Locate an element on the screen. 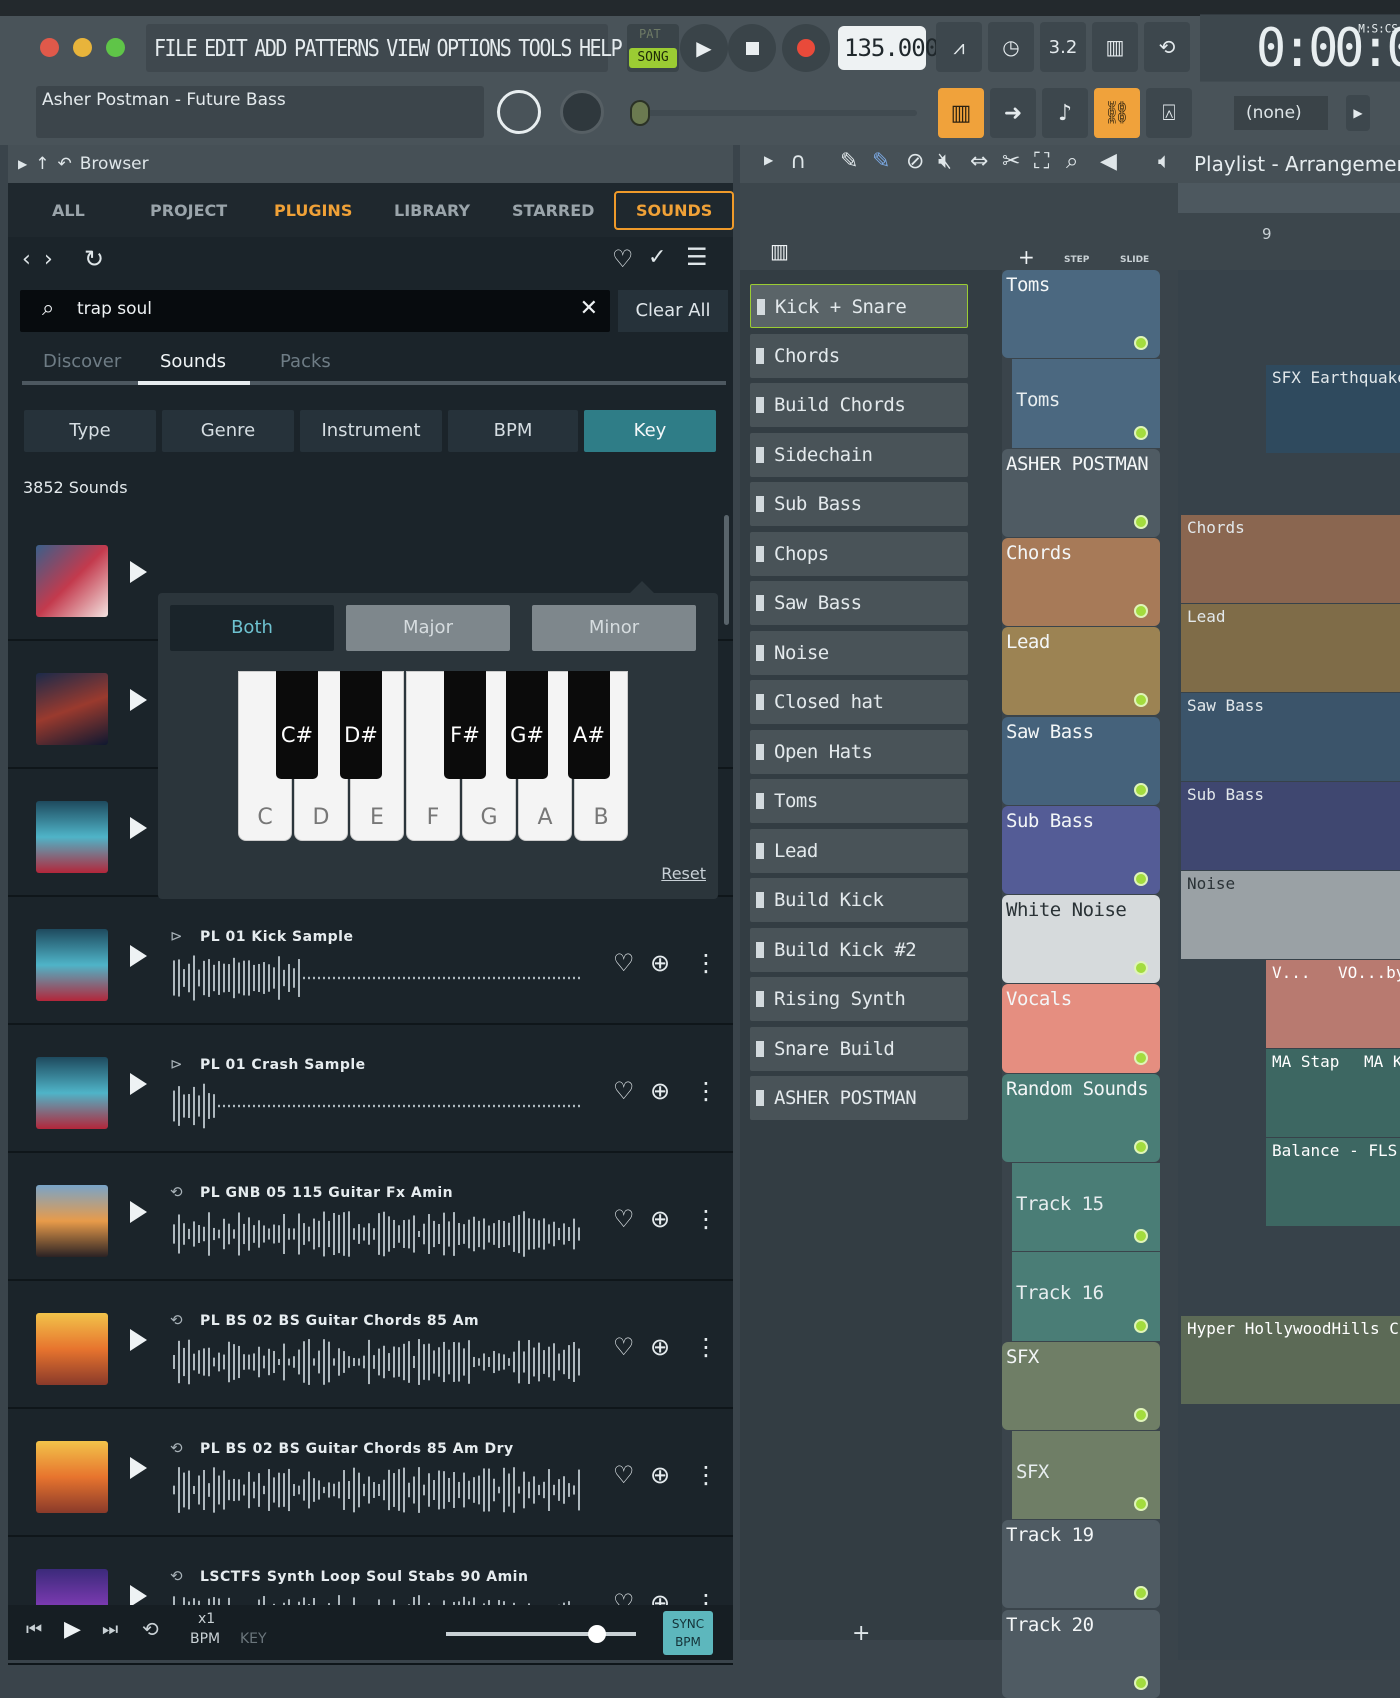 The width and height of the screenshot is (1400, 1698). playlist-clip: Chords is located at coordinates (1290, 559).